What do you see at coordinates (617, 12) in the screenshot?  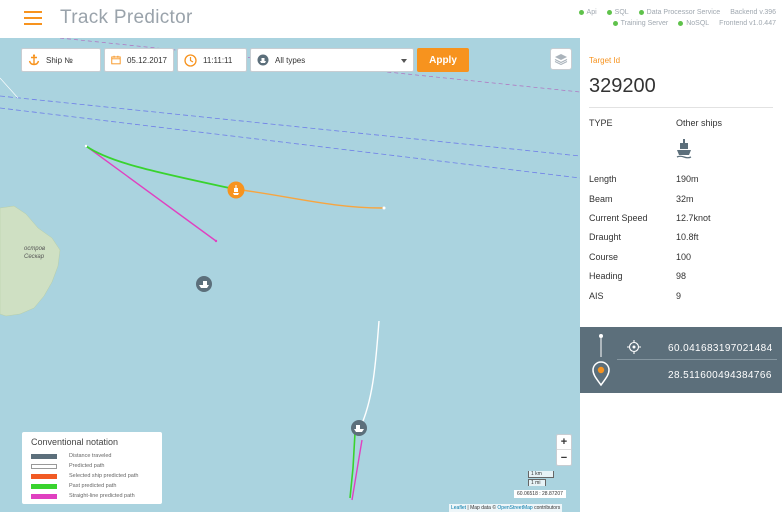 I see `status-sql: SQL` at bounding box center [617, 12].